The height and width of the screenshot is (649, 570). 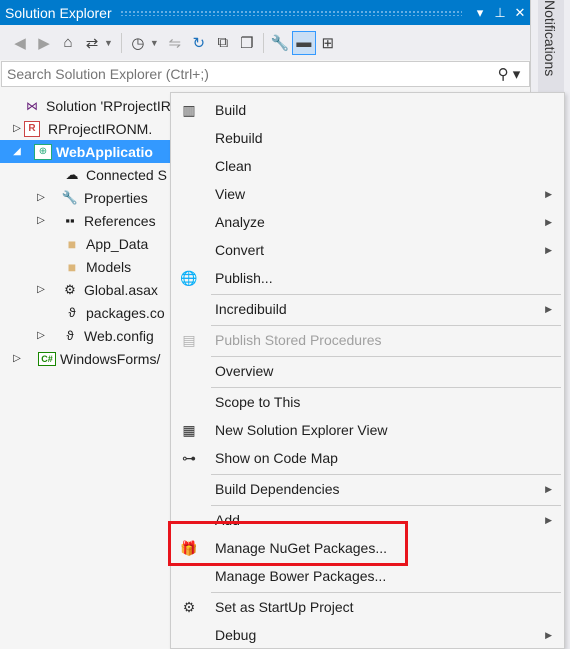 What do you see at coordinates (223, 43) in the screenshot?
I see `collapse-all-icon: ⧉` at bounding box center [223, 43].